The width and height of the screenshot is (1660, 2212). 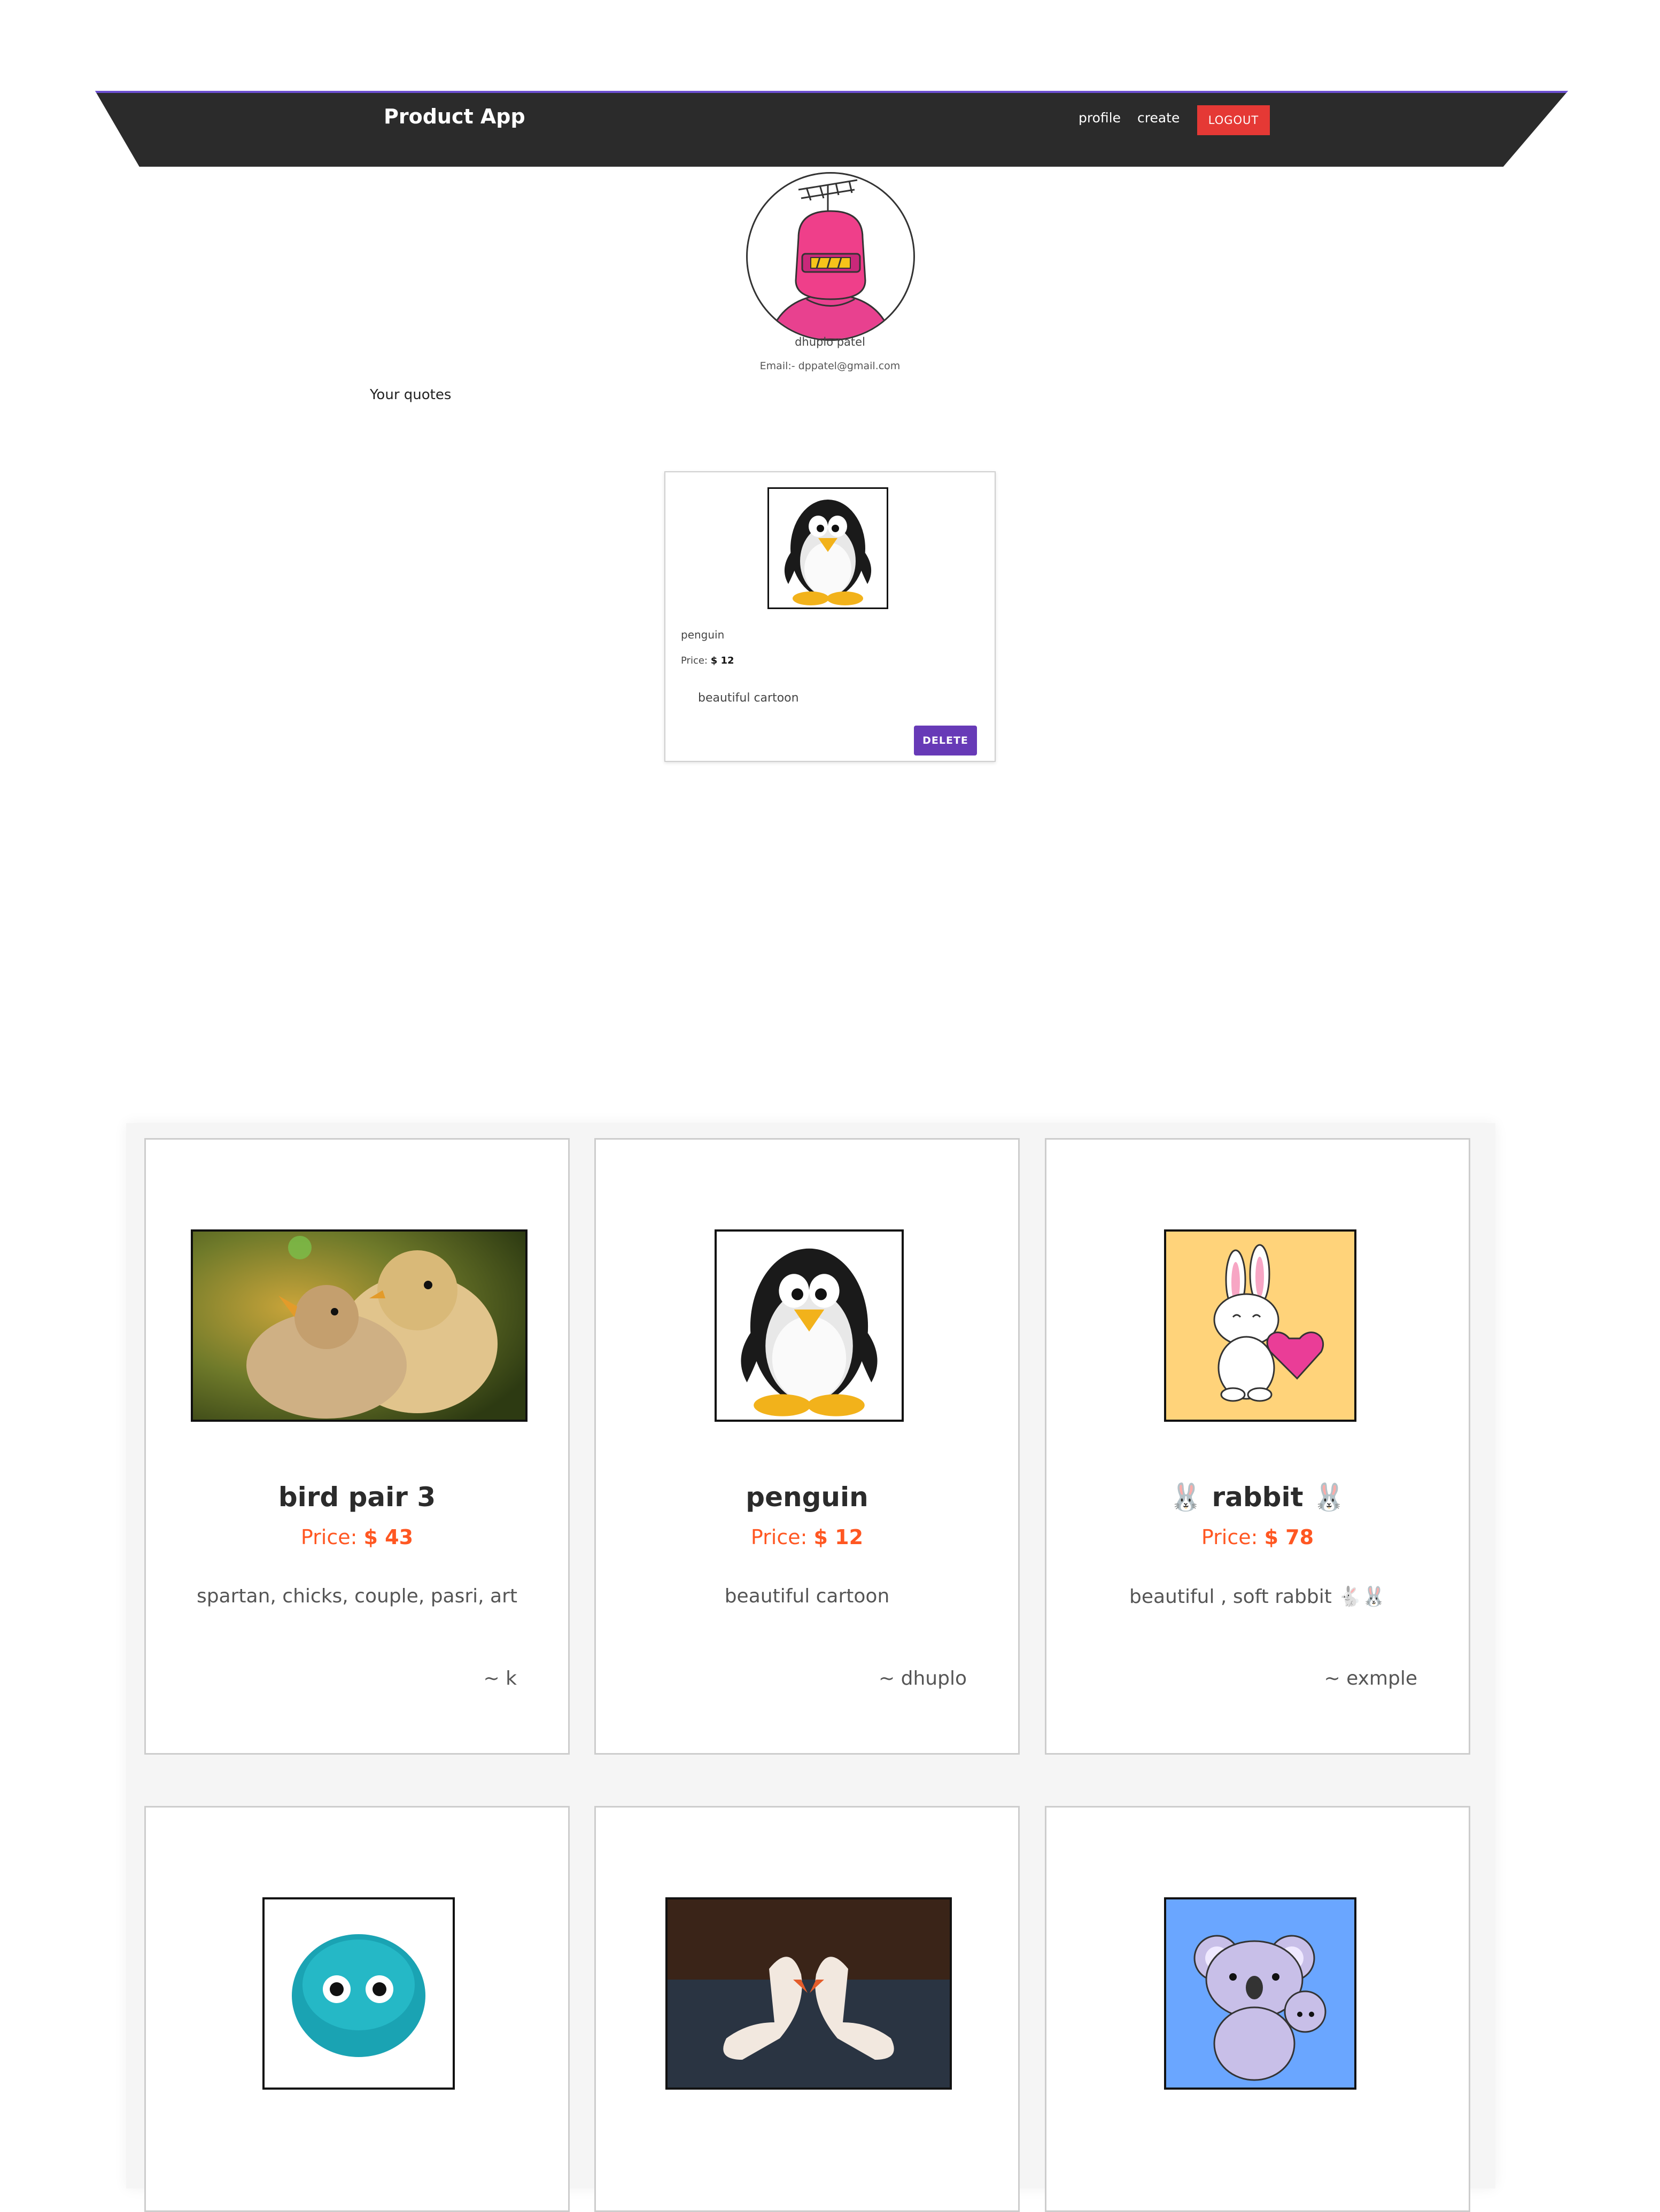 I want to click on fluffy-blue-ball-icon, so click(x=358, y=1993).